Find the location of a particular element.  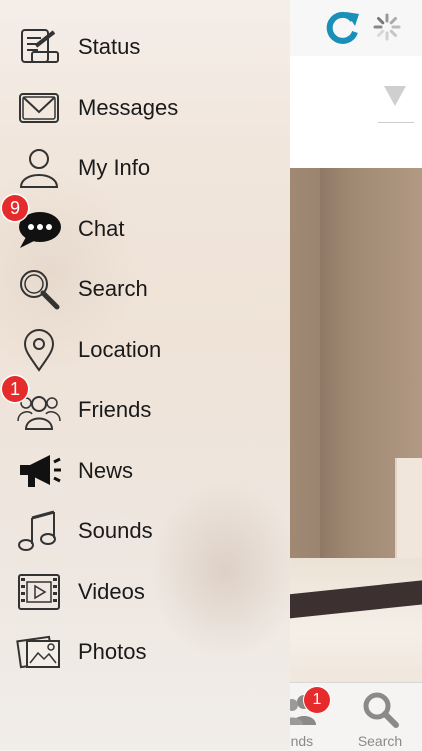

menu-item-videos: Videos is located at coordinates (145, 592).